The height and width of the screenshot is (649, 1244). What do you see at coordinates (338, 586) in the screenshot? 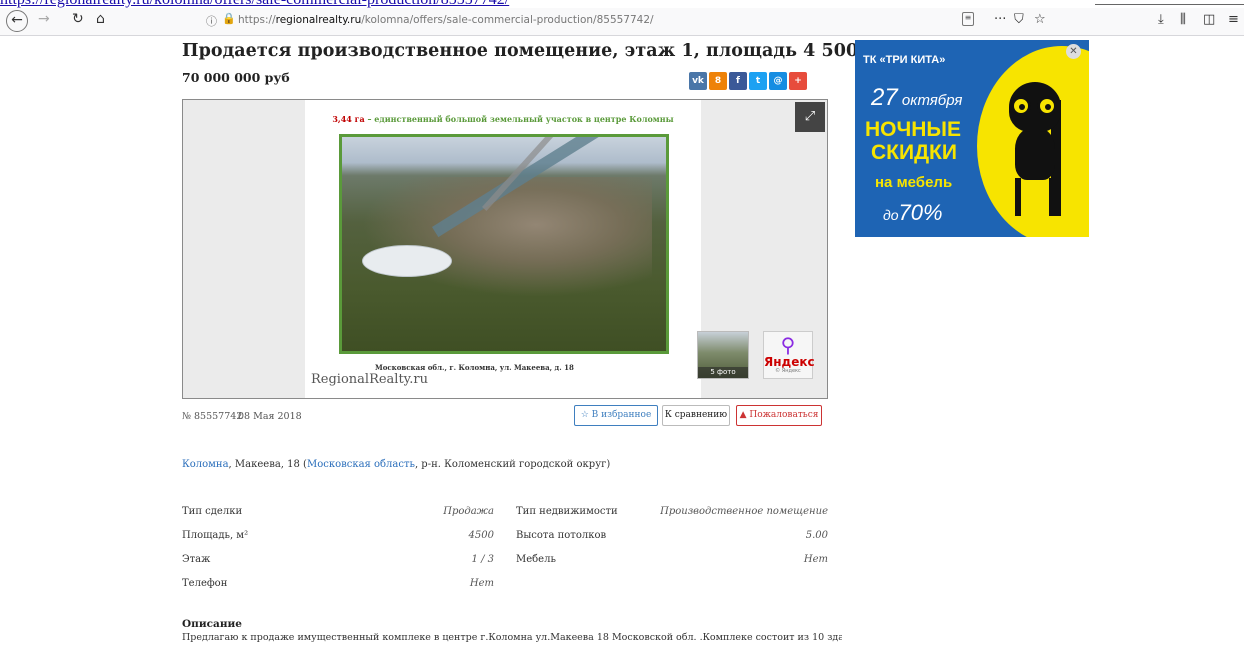
I see `property-row: Телефон Нет` at bounding box center [338, 586].